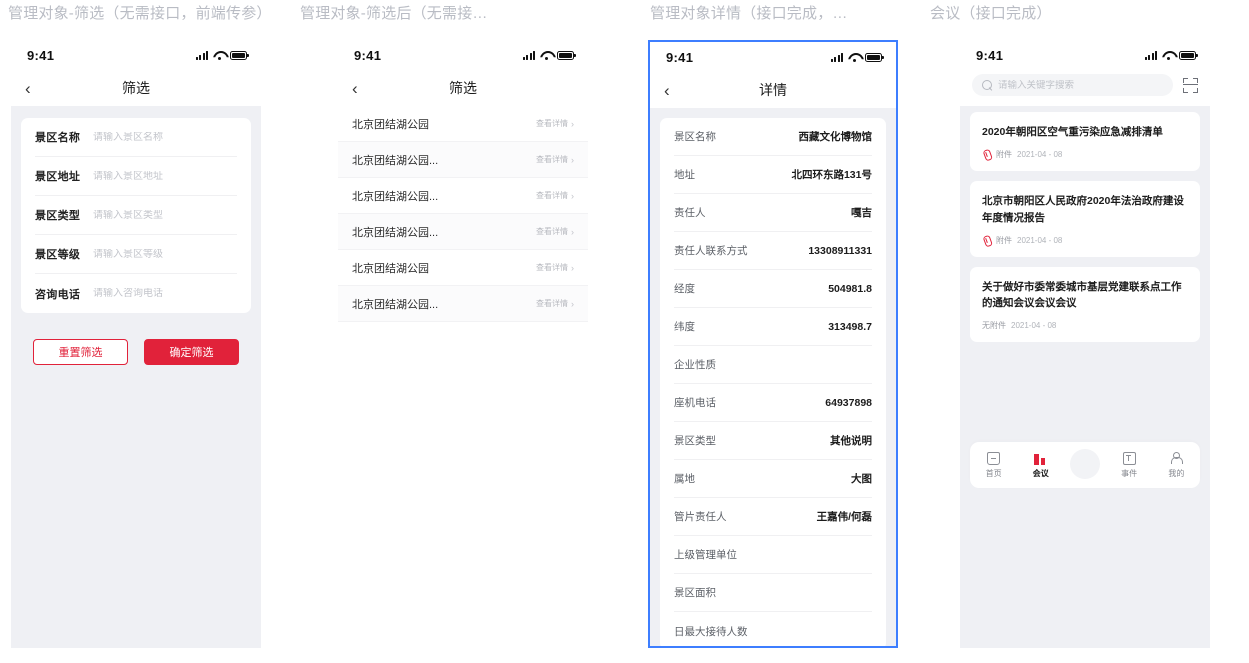 The image size is (1249, 663). I want to click on confirm-filter-button: 确定筛选, so click(191, 352).